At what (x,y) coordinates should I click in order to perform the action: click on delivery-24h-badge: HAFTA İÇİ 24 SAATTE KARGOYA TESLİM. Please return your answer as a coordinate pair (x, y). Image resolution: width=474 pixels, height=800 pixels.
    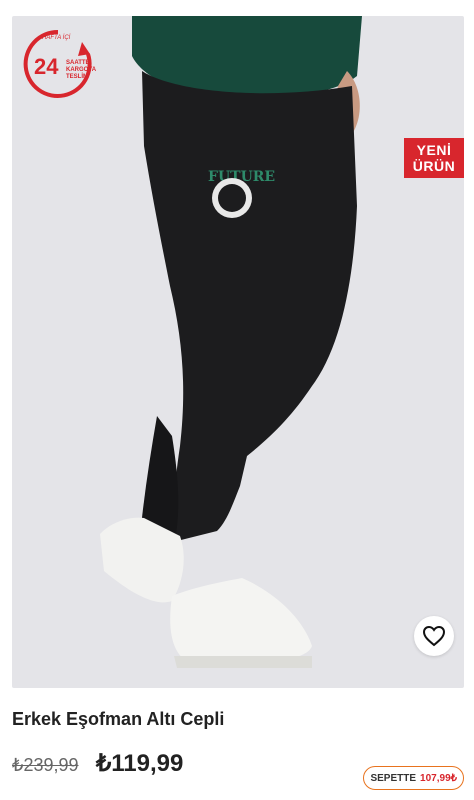
    Looking at the image, I should click on (58, 64).